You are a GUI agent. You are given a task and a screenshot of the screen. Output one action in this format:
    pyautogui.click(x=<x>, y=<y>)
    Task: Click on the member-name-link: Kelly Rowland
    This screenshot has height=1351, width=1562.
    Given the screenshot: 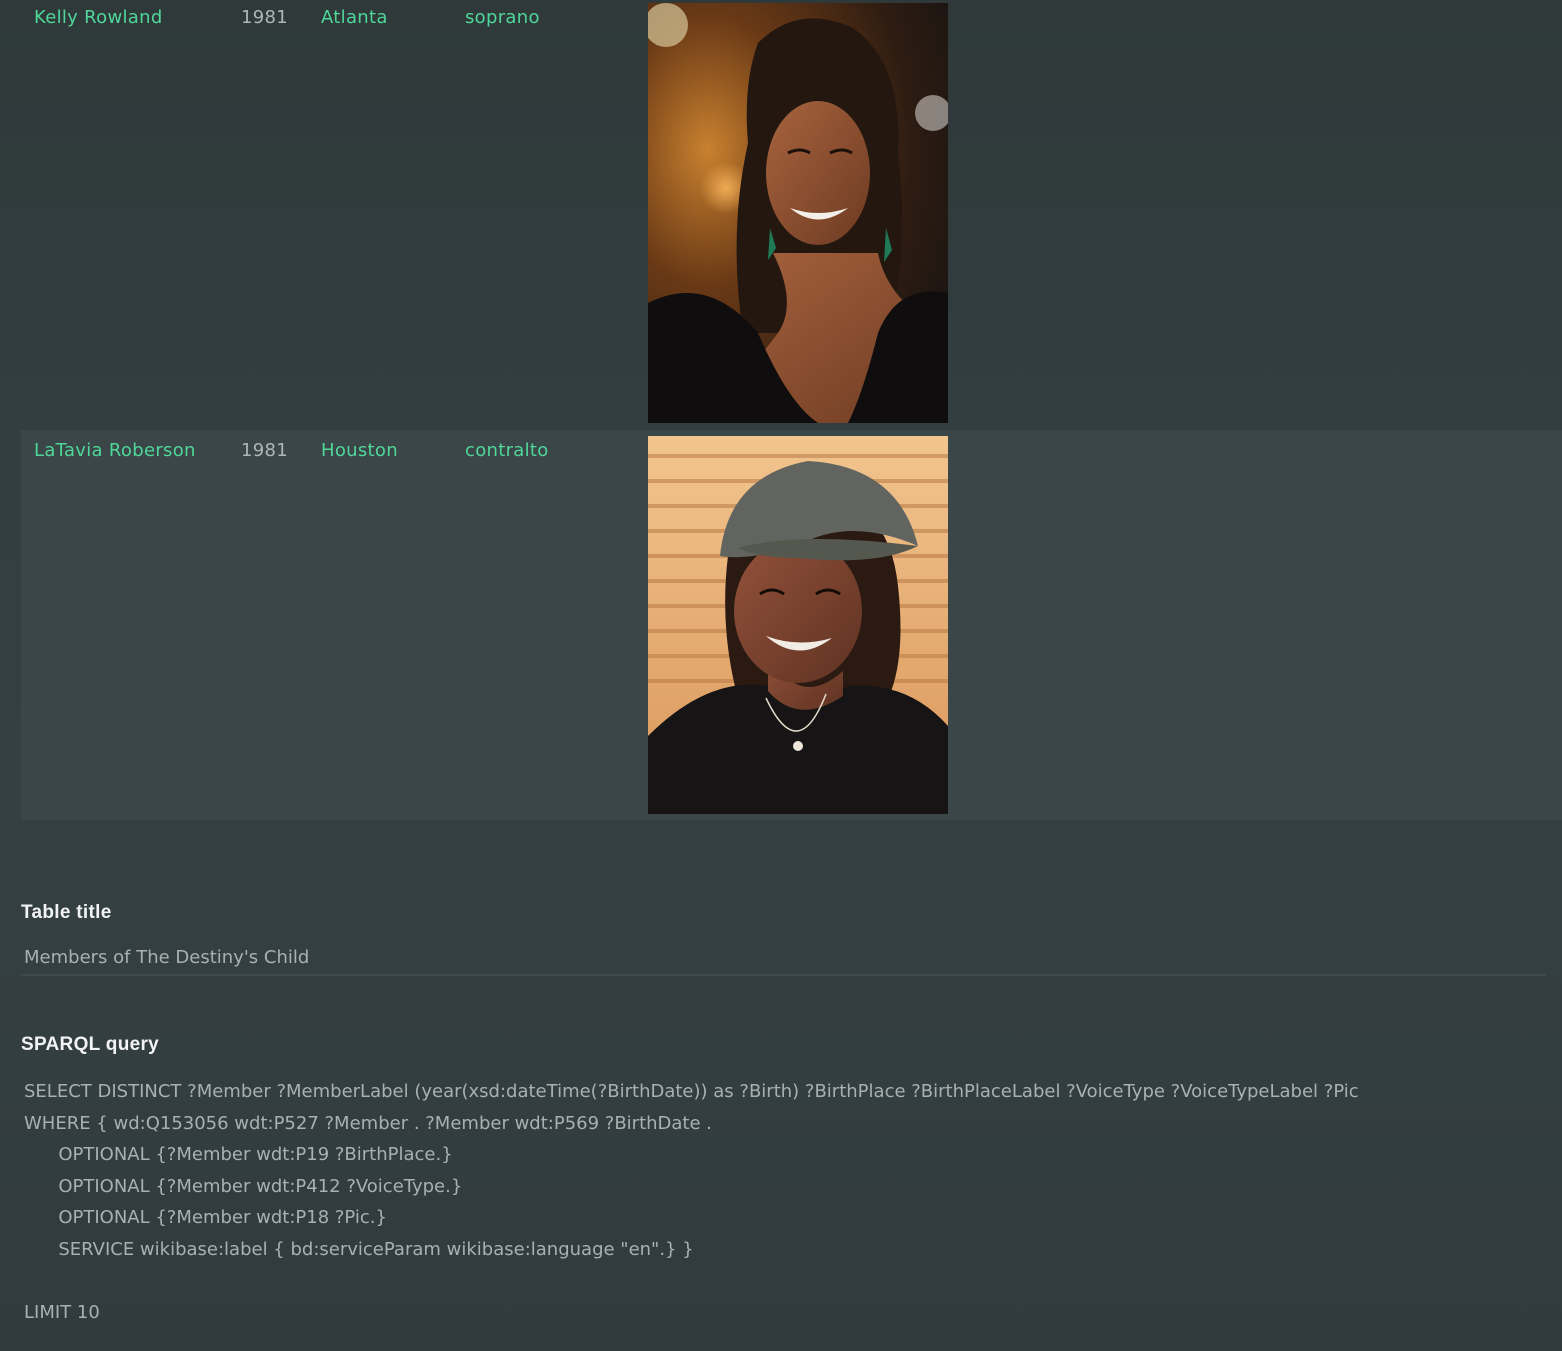 What is the action you would take?
    pyautogui.click(x=98, y=17)
    